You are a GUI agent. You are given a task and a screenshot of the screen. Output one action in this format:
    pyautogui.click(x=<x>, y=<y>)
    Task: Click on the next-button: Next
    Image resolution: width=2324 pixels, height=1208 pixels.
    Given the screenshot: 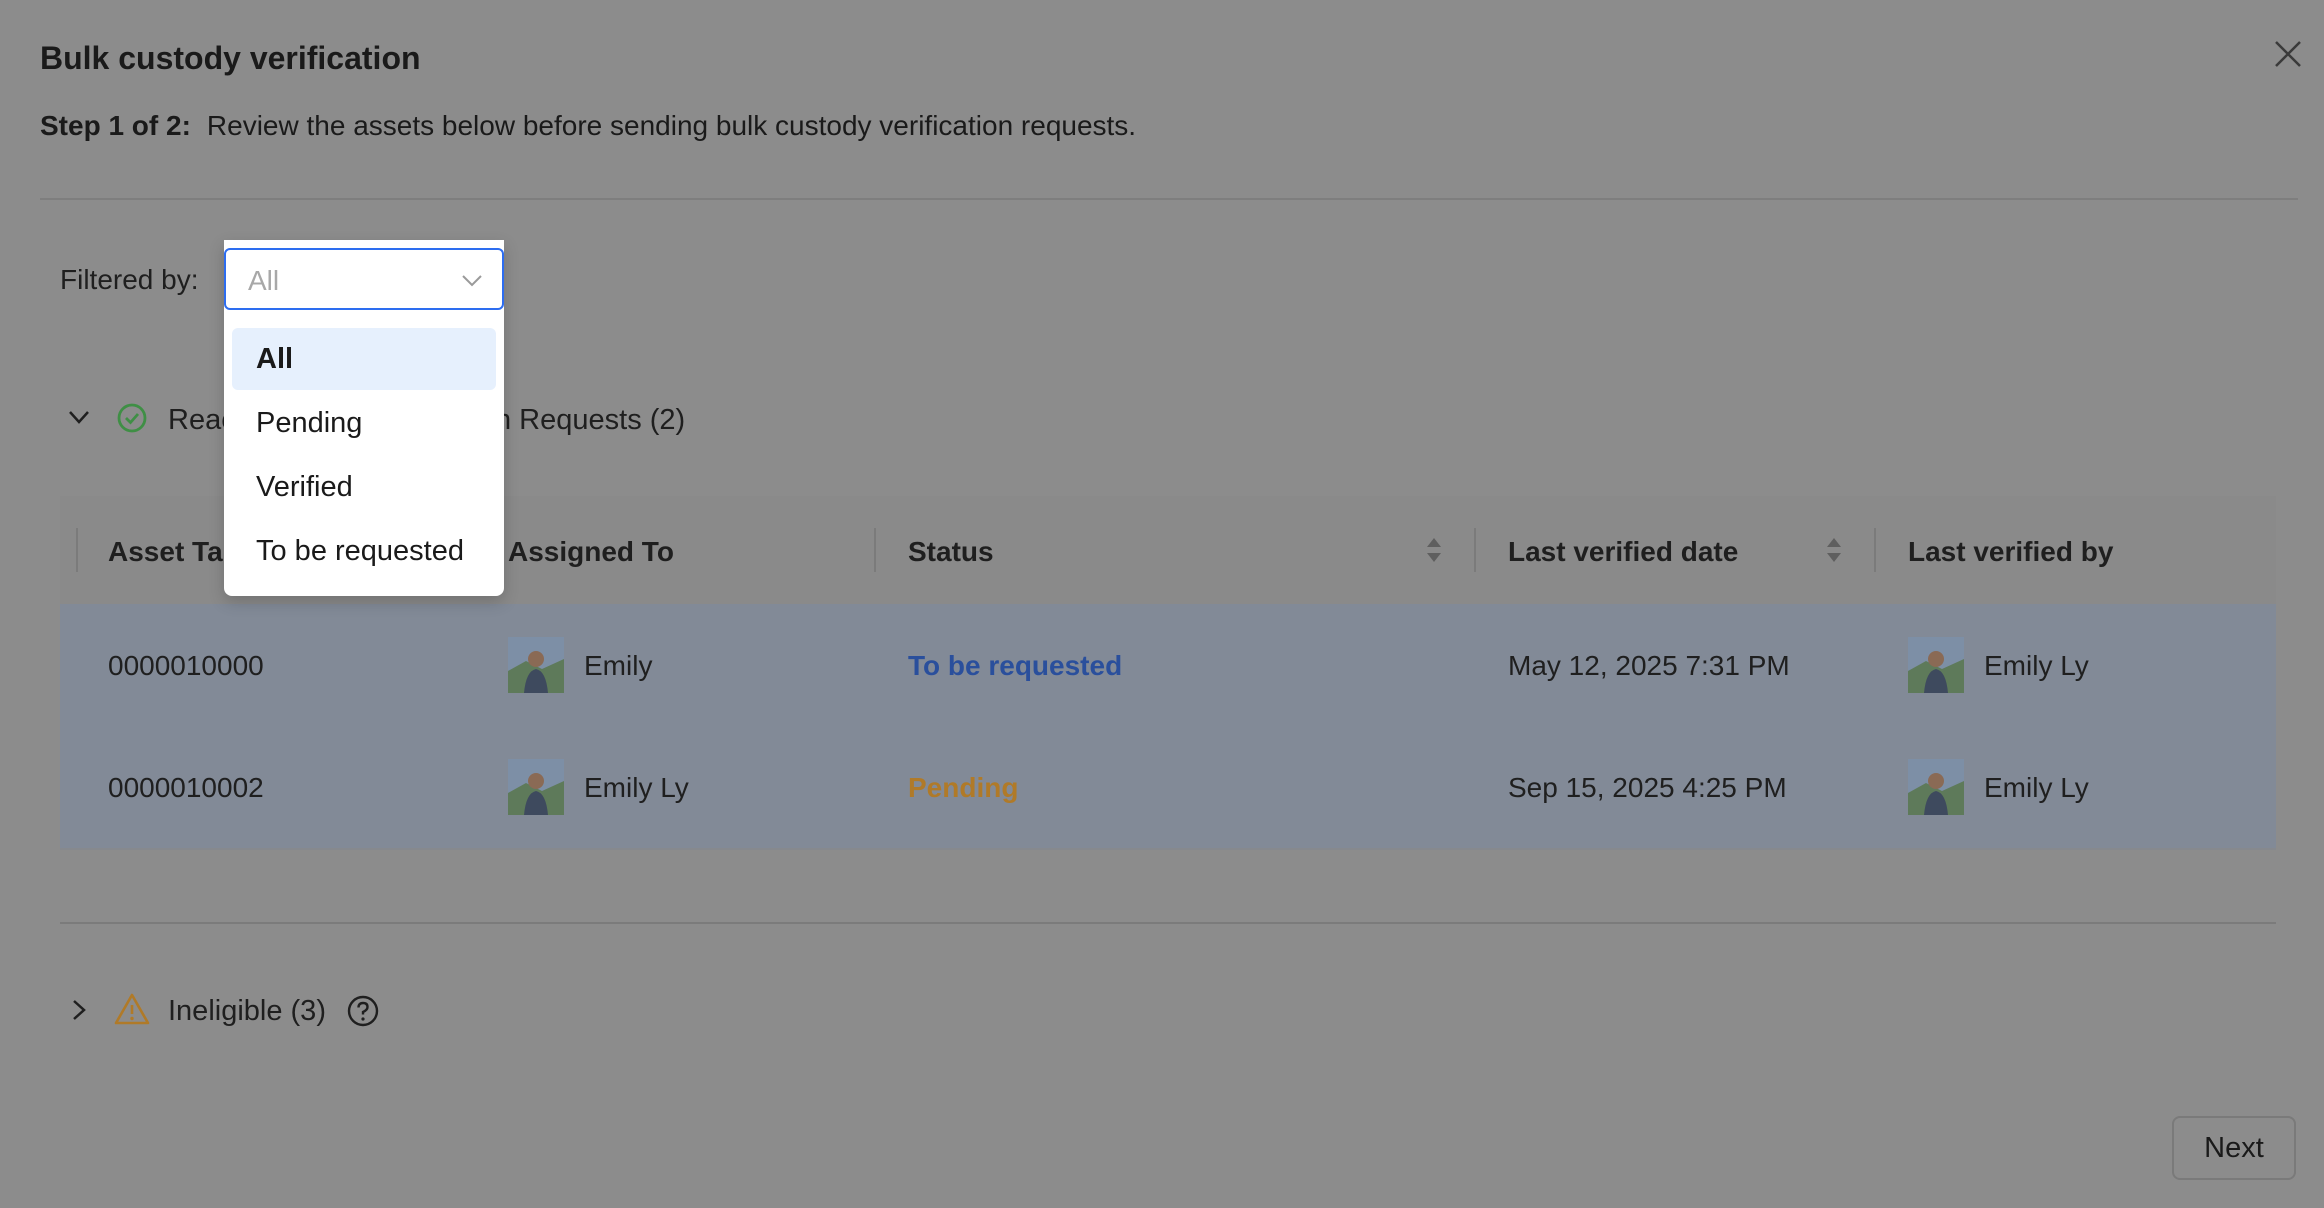 What is the action you would take?
    pyautogui.click(x=2234, y=1148)
    